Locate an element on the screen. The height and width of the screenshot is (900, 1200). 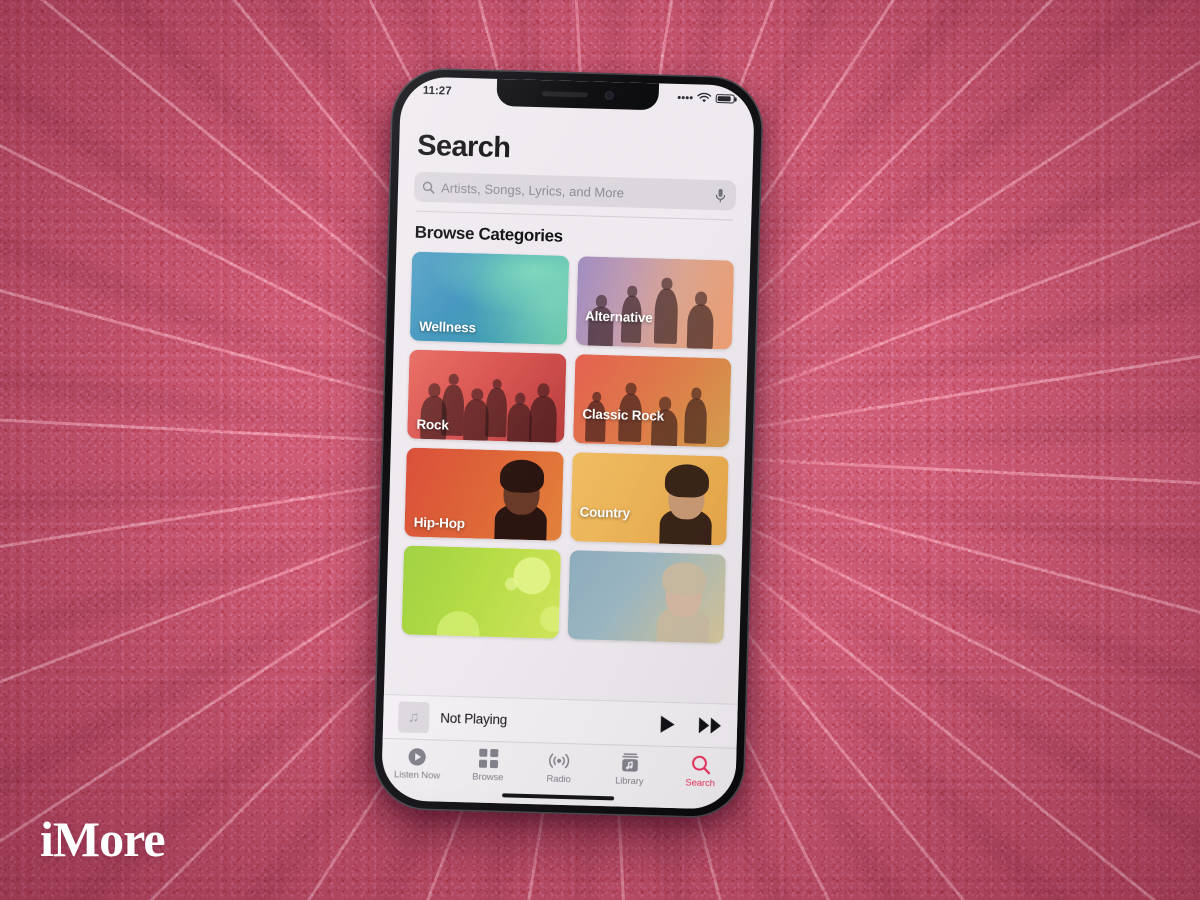
category-label: Rock is located at coordinates (432, 424).